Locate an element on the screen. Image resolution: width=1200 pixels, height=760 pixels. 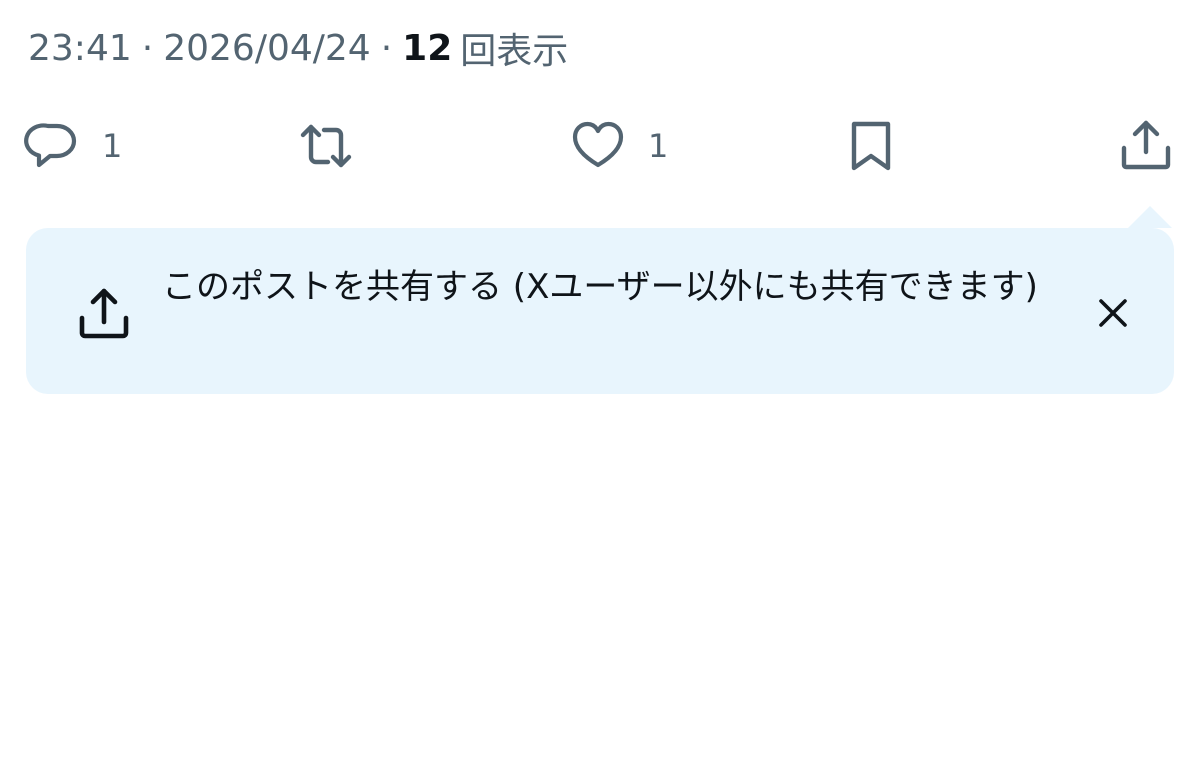
bookmark-button is located at coordinates (872, 146).